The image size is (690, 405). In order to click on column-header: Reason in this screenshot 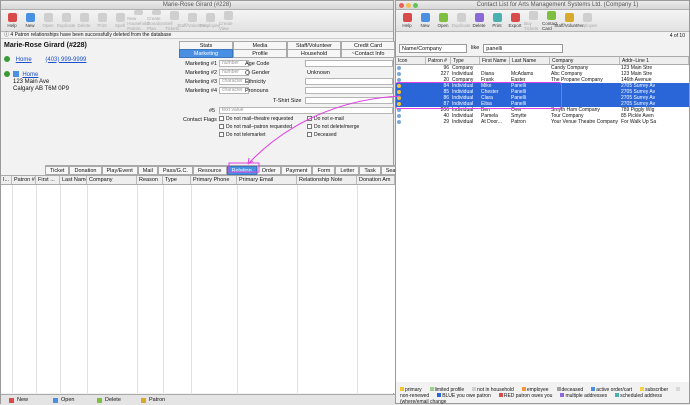, I will do `click(150, 180)`.